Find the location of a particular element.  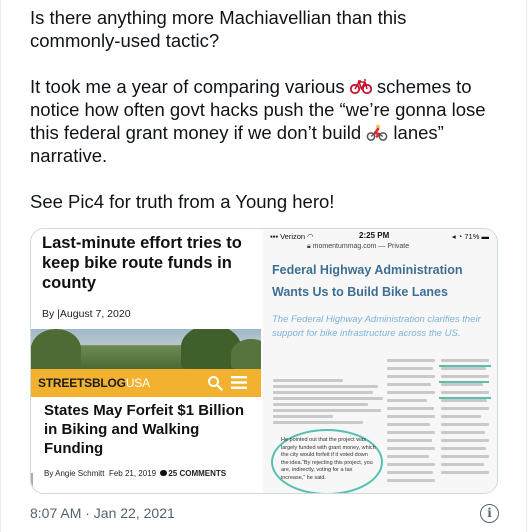

streetsblog-header: STREETSBLOGUSA is located at coordinates (146, 383).